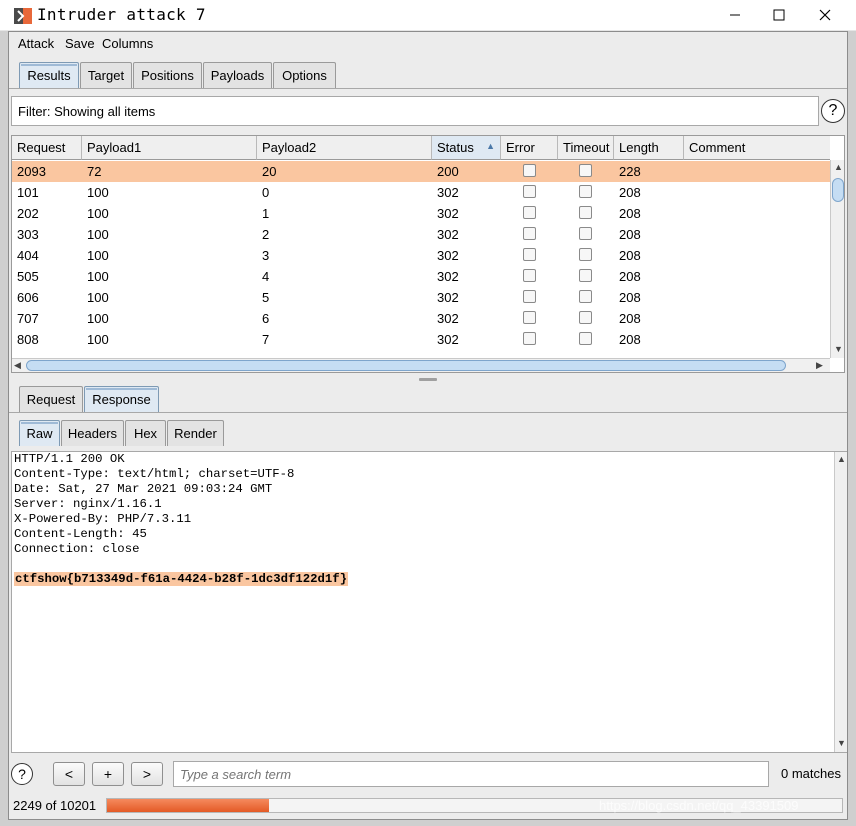 Image resolution: width=856 pixels, height=826 pixels. Describe the element at coordinates (415, 111) in the screenshot. I see `filter-bar: Filter: Showing all items` at that location.